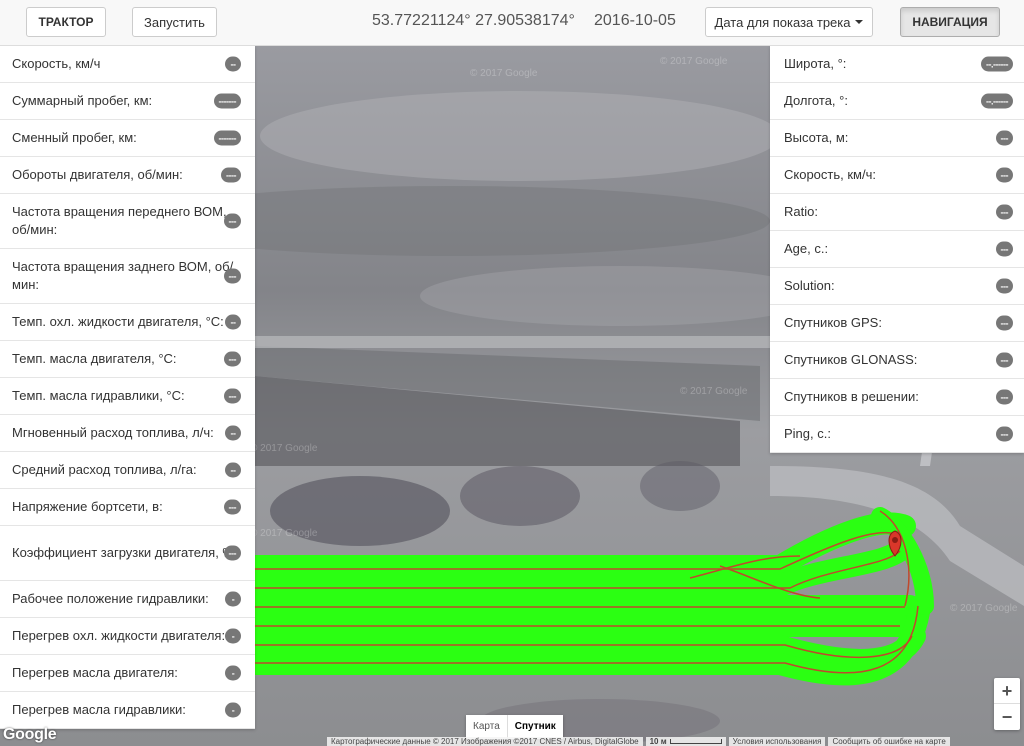 The image size is (1024, 746). I want to click on telemetry-row: Средний расход топлива, л/га: --, so click(127, 470).